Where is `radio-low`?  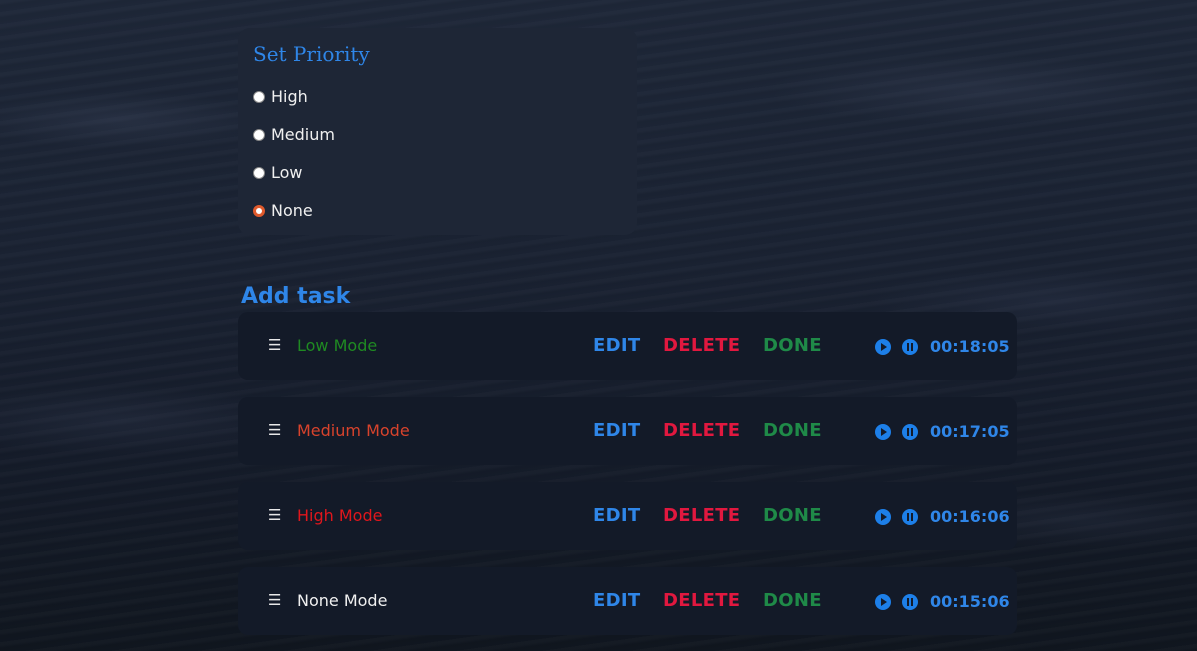 radio-low is located at coordinates (259, 172).